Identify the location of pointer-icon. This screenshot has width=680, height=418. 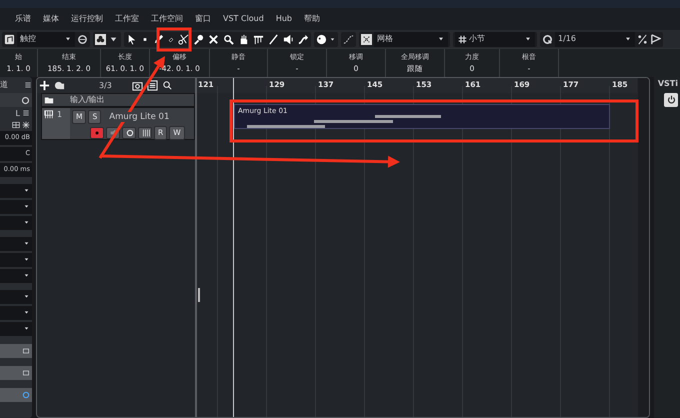
(131, 39).